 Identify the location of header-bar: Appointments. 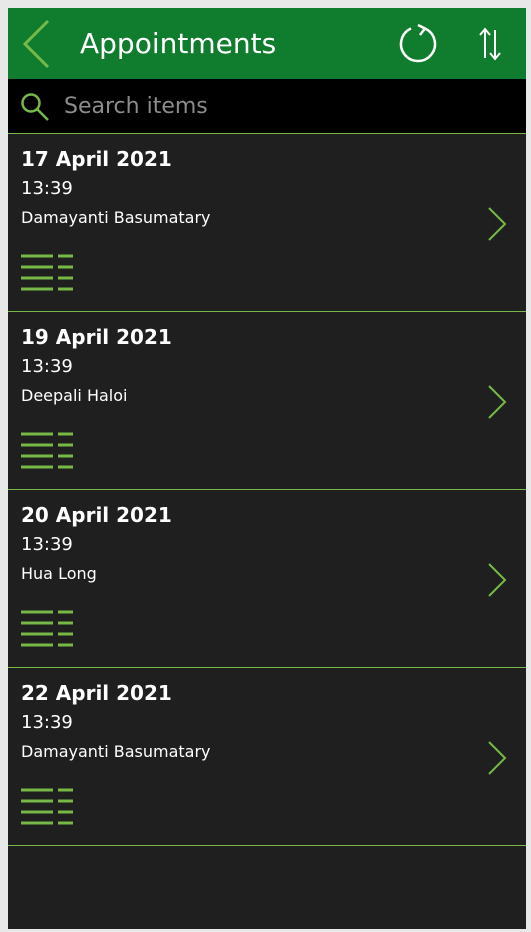
(267, 43).